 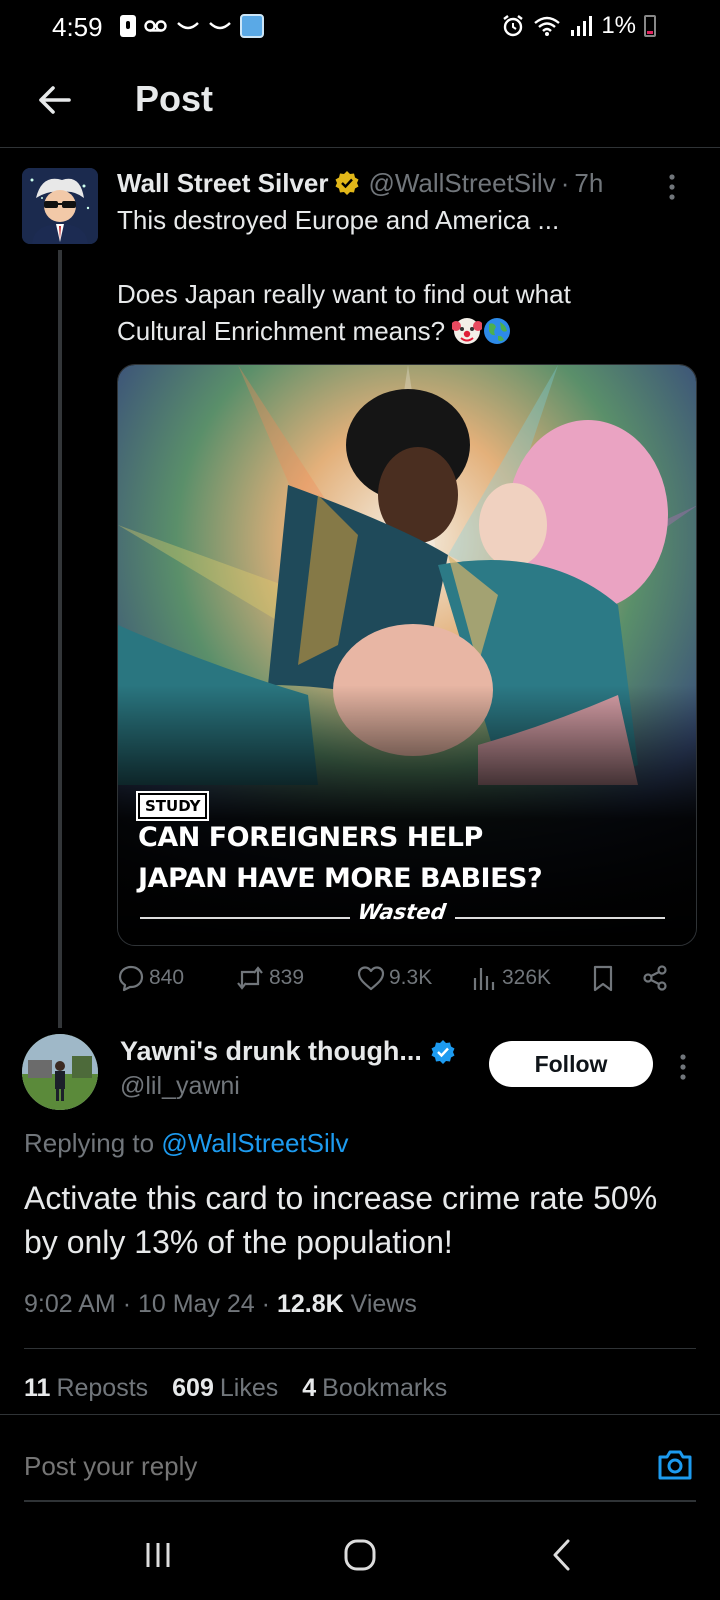 I want to click on post-actions: 840 839 9.3K 326K, so click(x=407, y=978).